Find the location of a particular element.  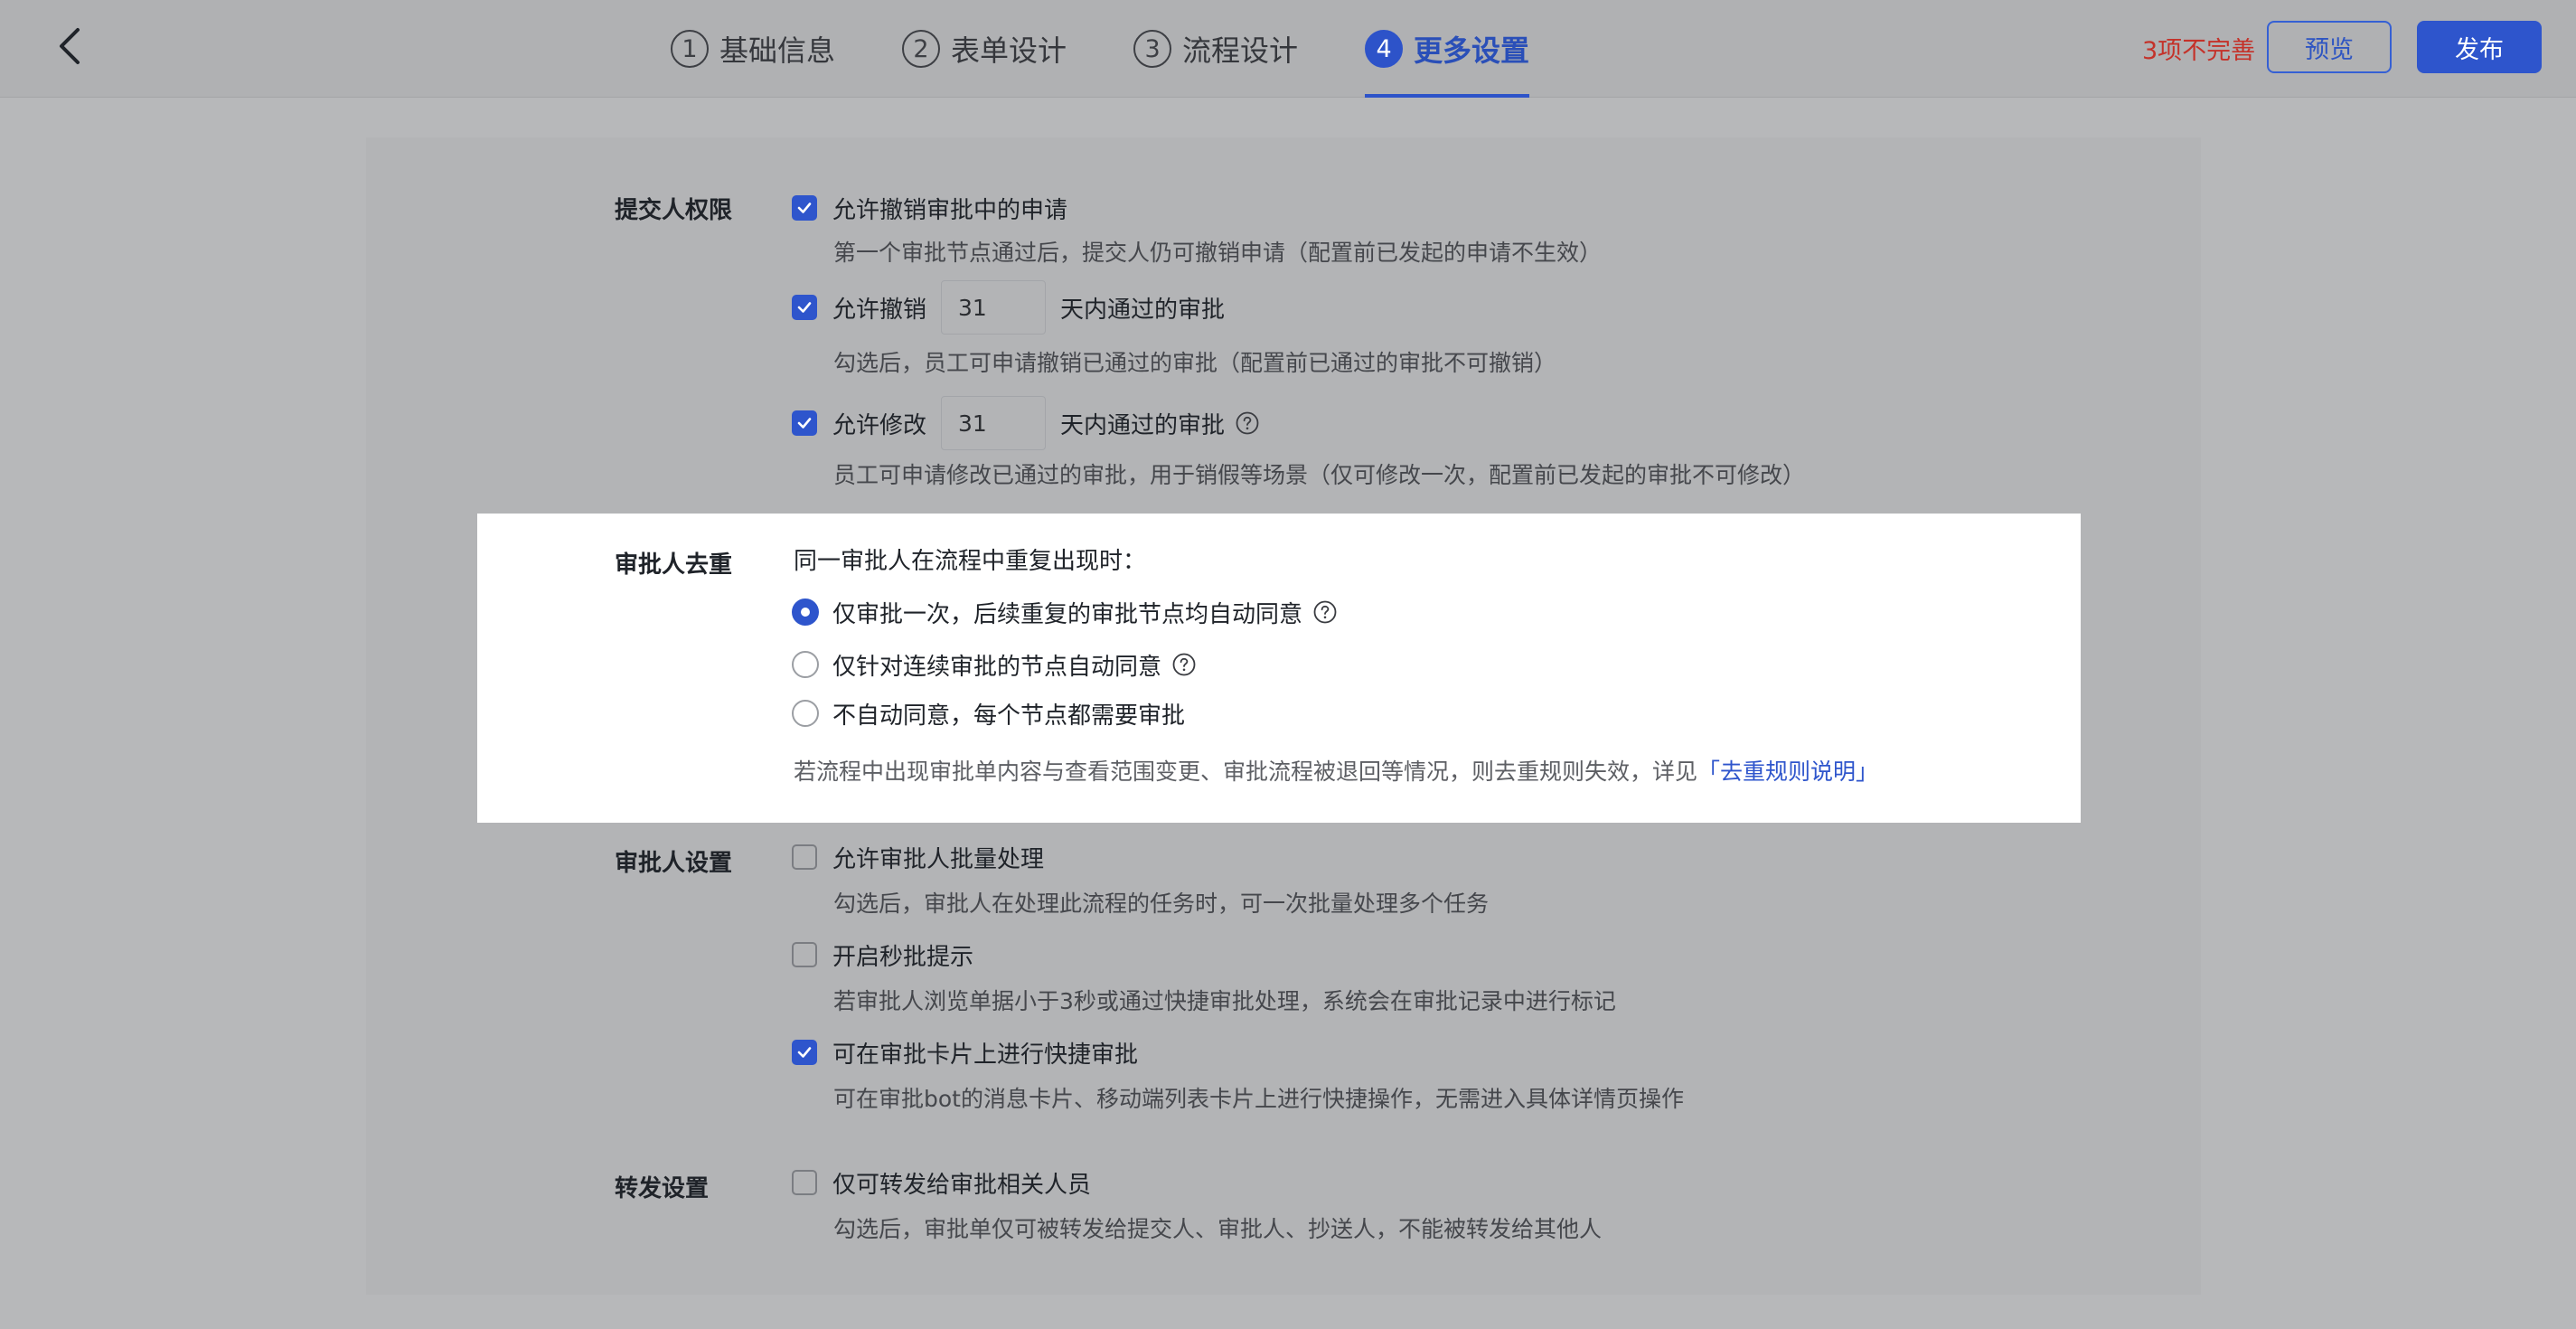

option-label: 允许审批人批量处理 is located at coordinates (939, 859).